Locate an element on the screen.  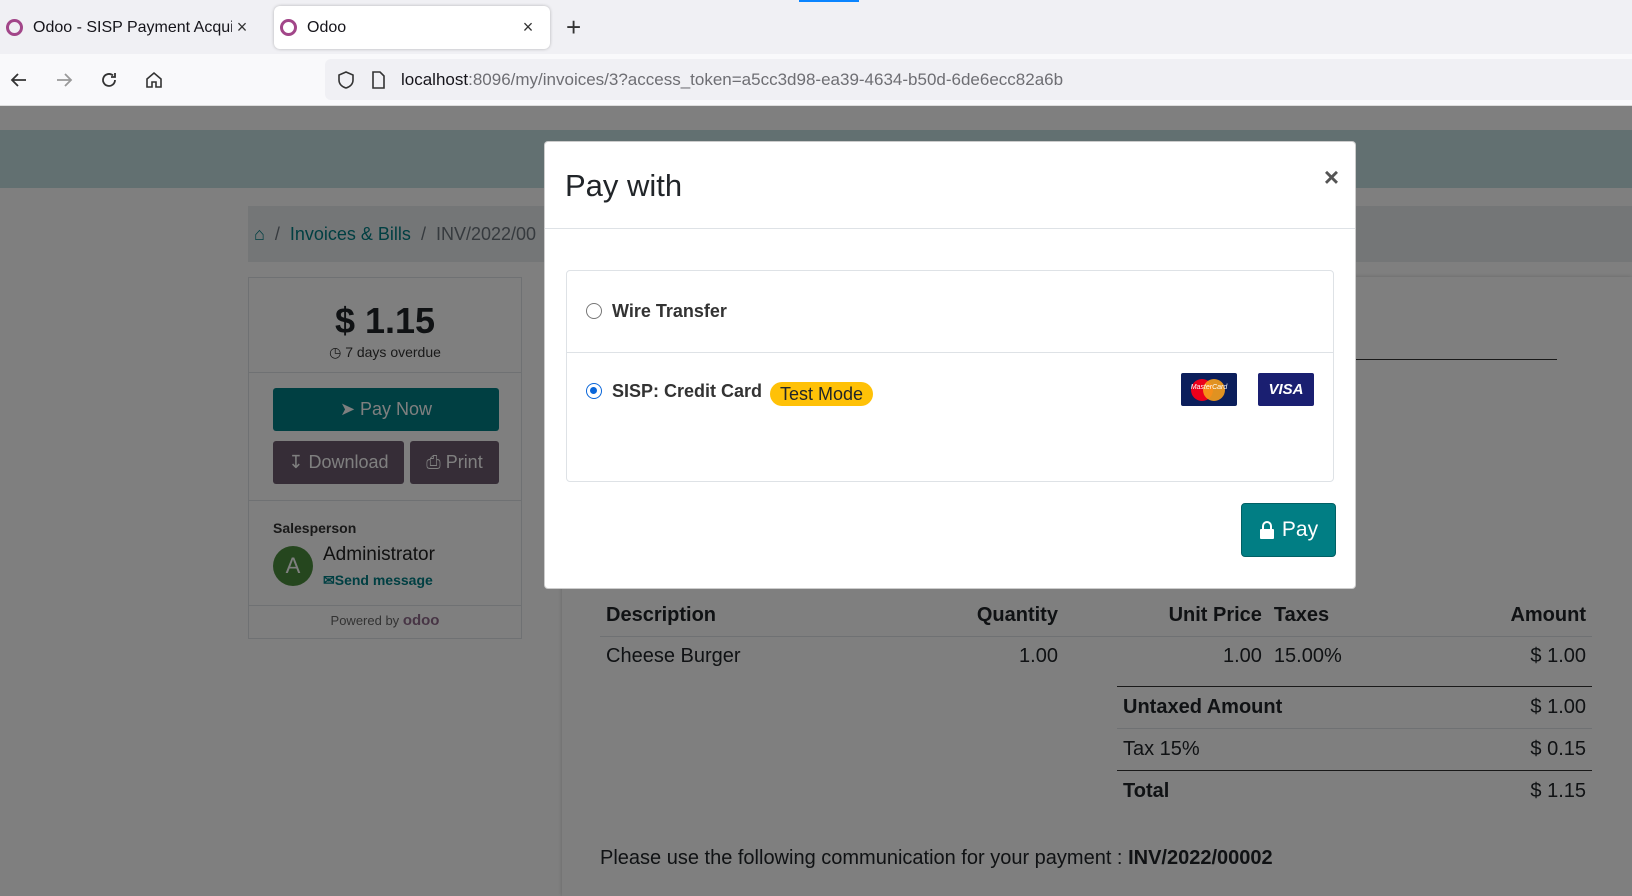
tab-loading-indicator is located at coordinates (829, 1).